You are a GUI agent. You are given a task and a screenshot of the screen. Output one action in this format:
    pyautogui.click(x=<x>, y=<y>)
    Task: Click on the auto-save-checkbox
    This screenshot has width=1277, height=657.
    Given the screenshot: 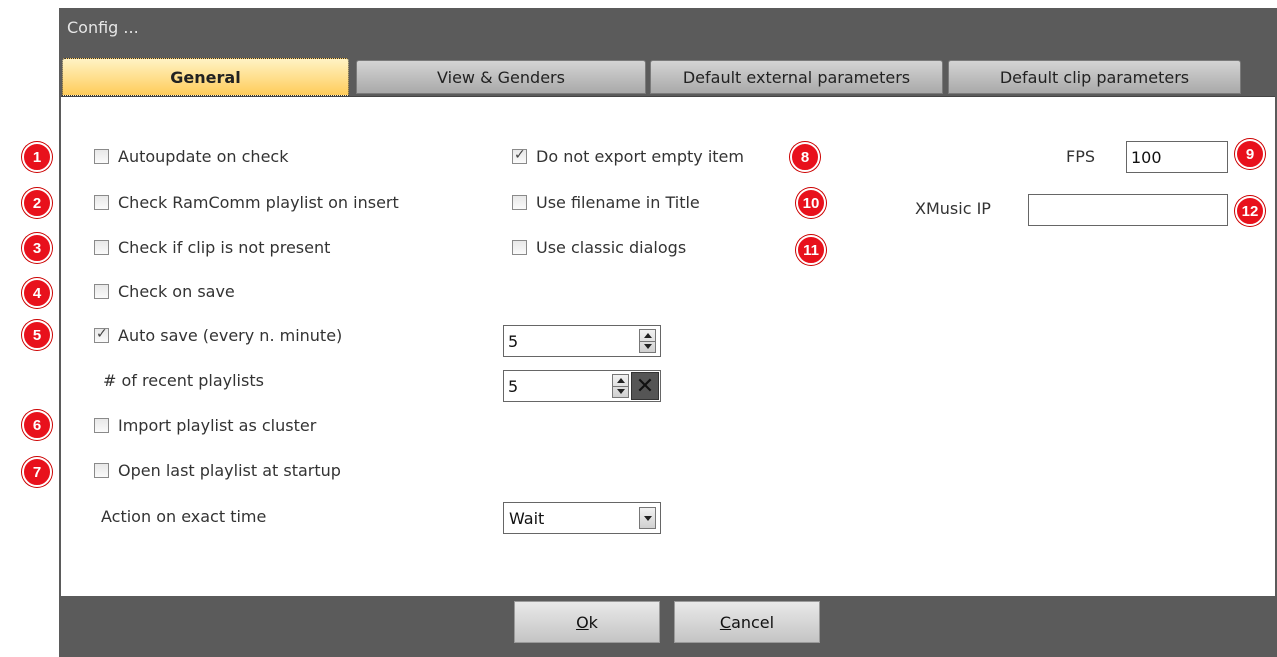 What is the action you would take?
    pyautogui.click(x=101, y=334)
    